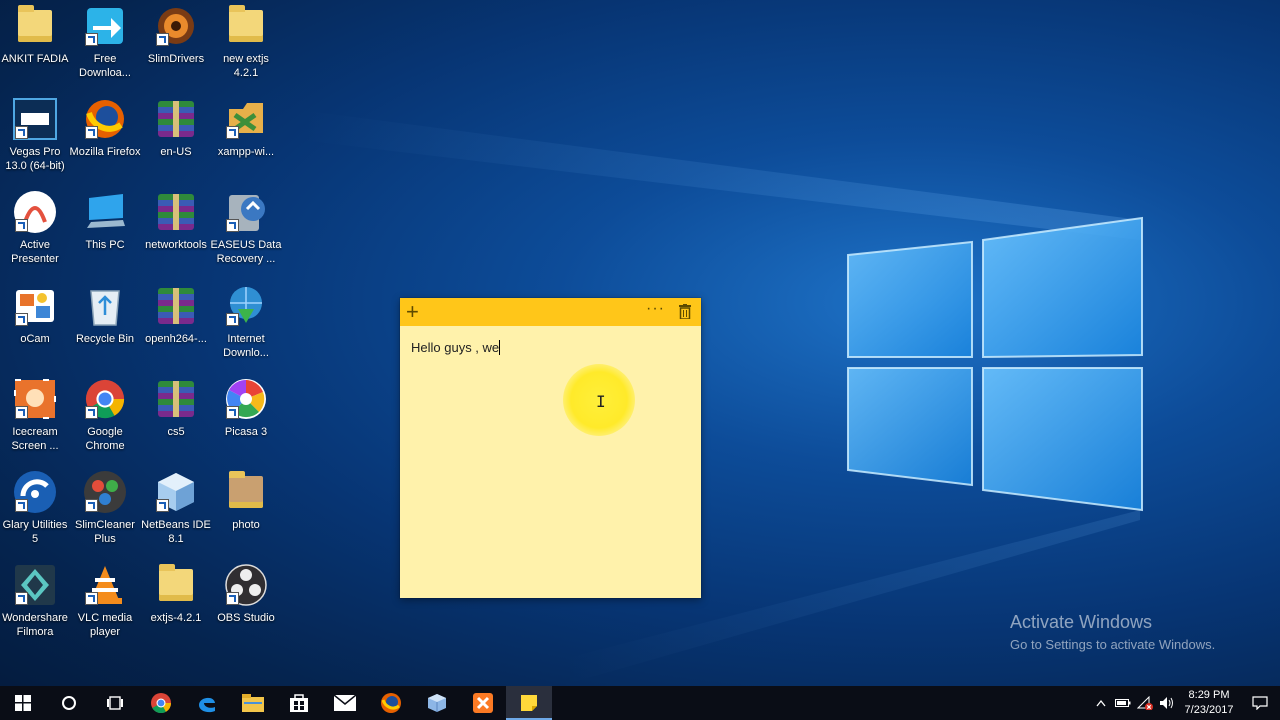  Describe the element at coordinates (176, 432) in the screenshot. I see `desktop-icon-label: cs5` at that location.